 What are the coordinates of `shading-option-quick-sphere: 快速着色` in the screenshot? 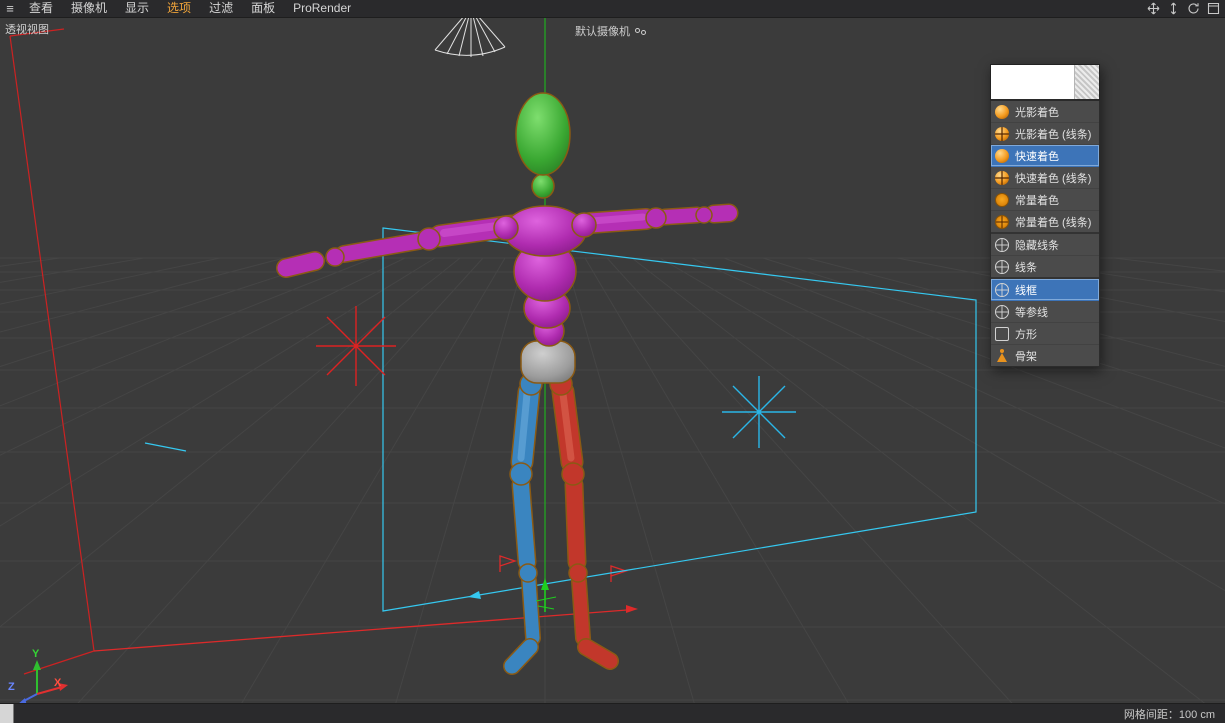 It's located at (1045, 156).